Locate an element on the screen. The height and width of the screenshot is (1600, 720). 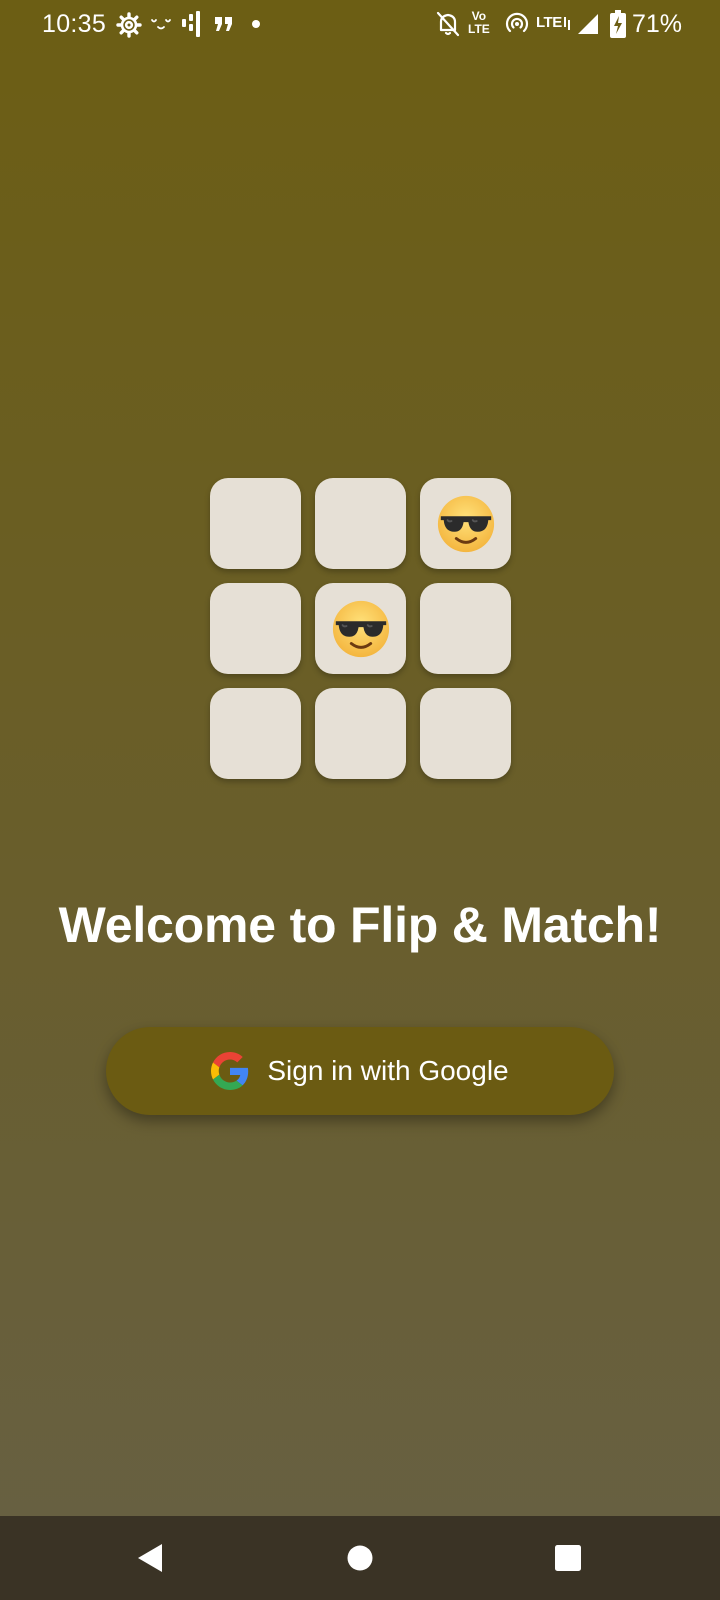
sign-in-with-google-button: Sign in with Google is located at coordinates (360, 1071).